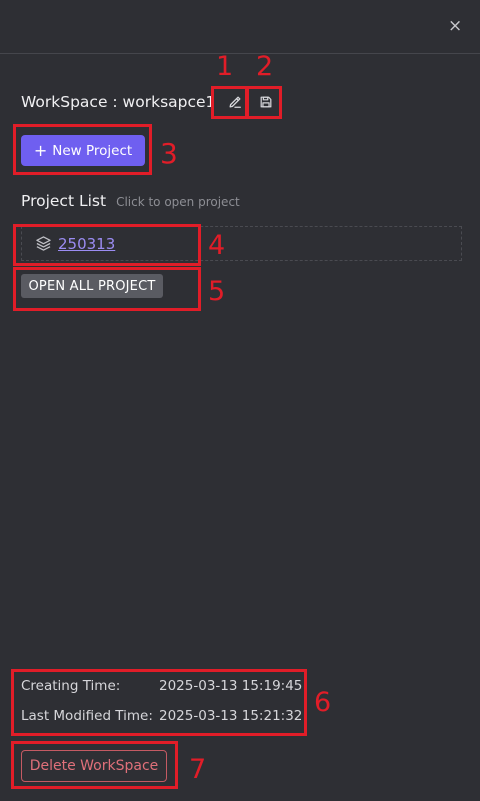 This screenshot has width=480, height=801. Describe the element at coordinates (241, 243) in the screenshot. I see `project-list-item: 250313` at that location.